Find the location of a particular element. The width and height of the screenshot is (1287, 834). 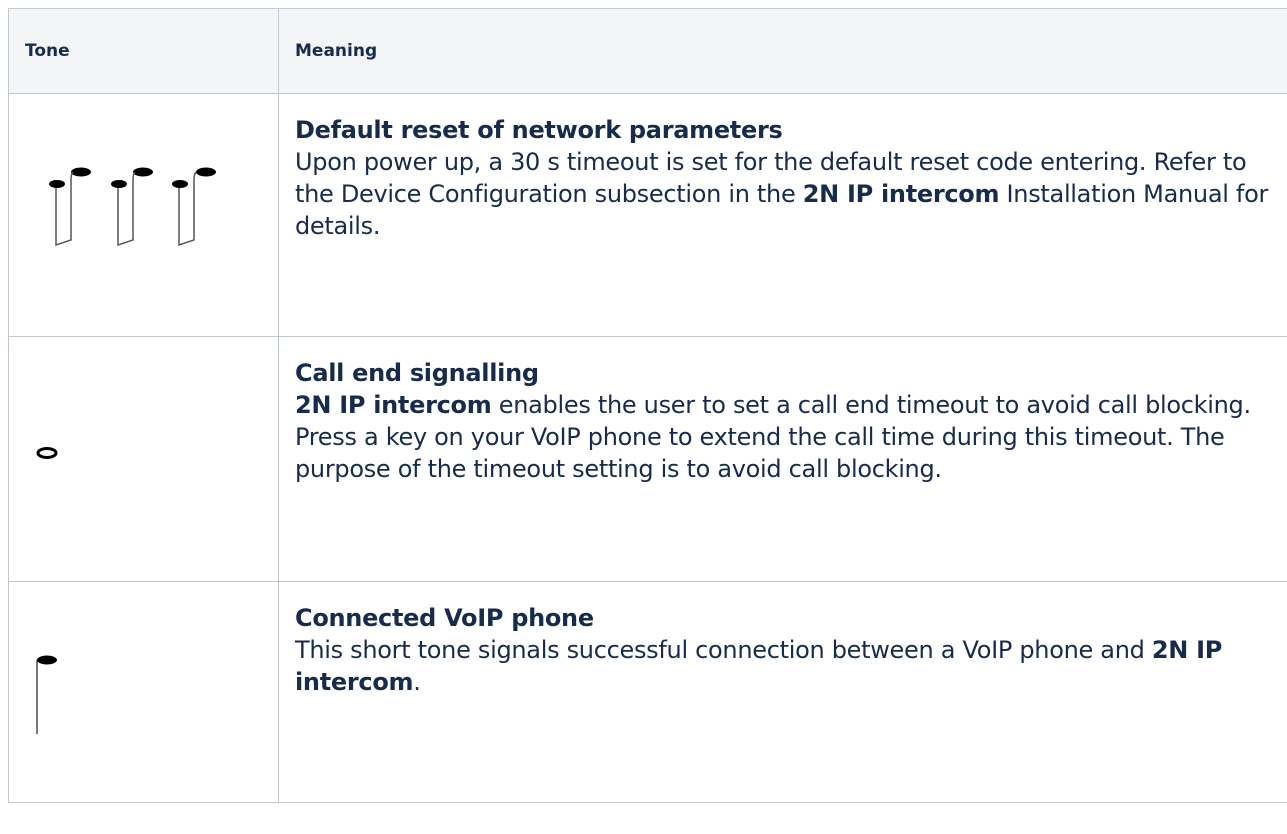

table-header-row: Tone Meaning is located at coordinates (647, 51).